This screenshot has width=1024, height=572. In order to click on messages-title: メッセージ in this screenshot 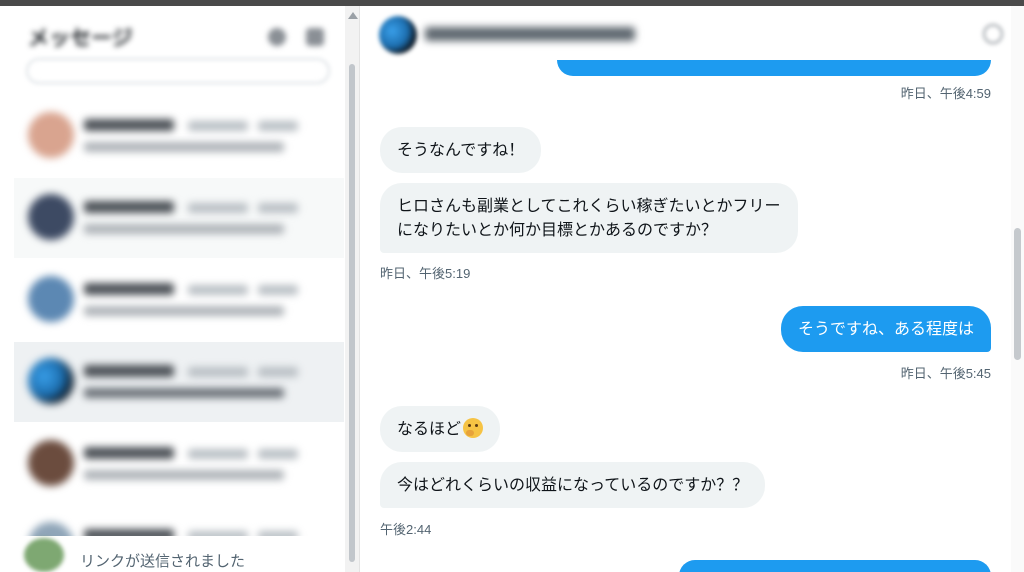, I will do `click(80, 38)`.